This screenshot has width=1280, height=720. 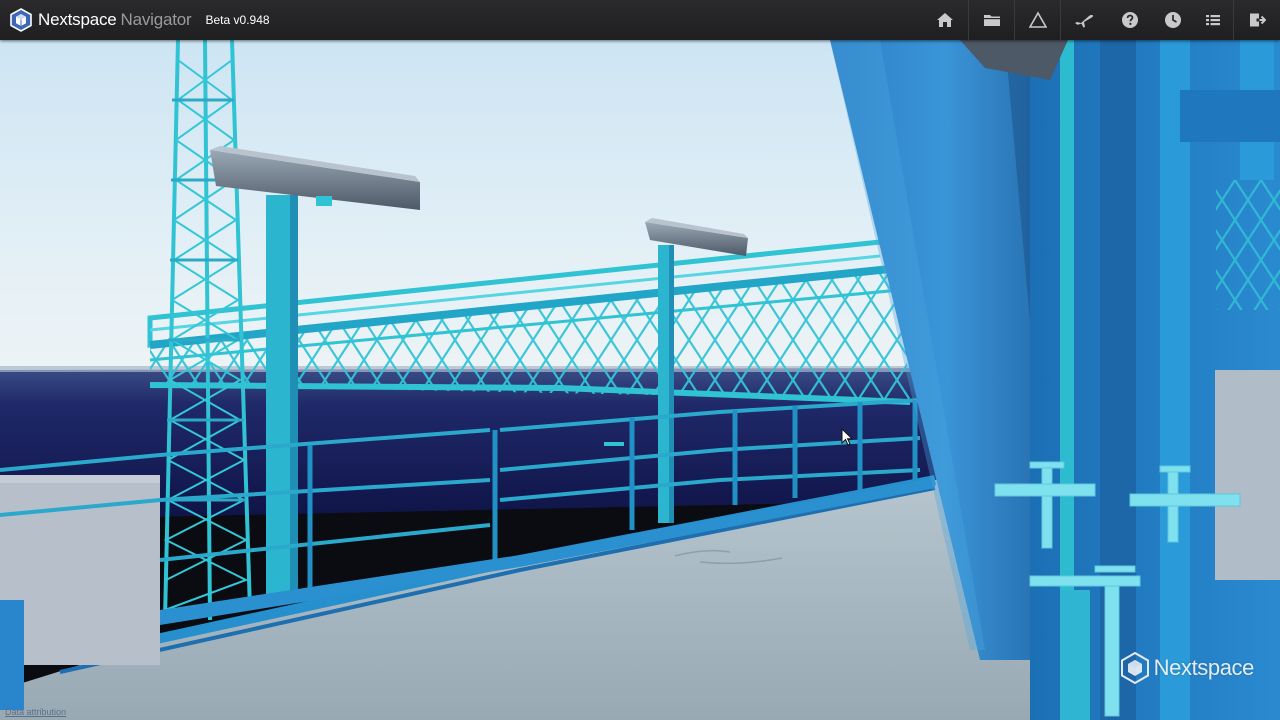 I want to click on mouse-cursor-icon, so click(x=847, y=437).